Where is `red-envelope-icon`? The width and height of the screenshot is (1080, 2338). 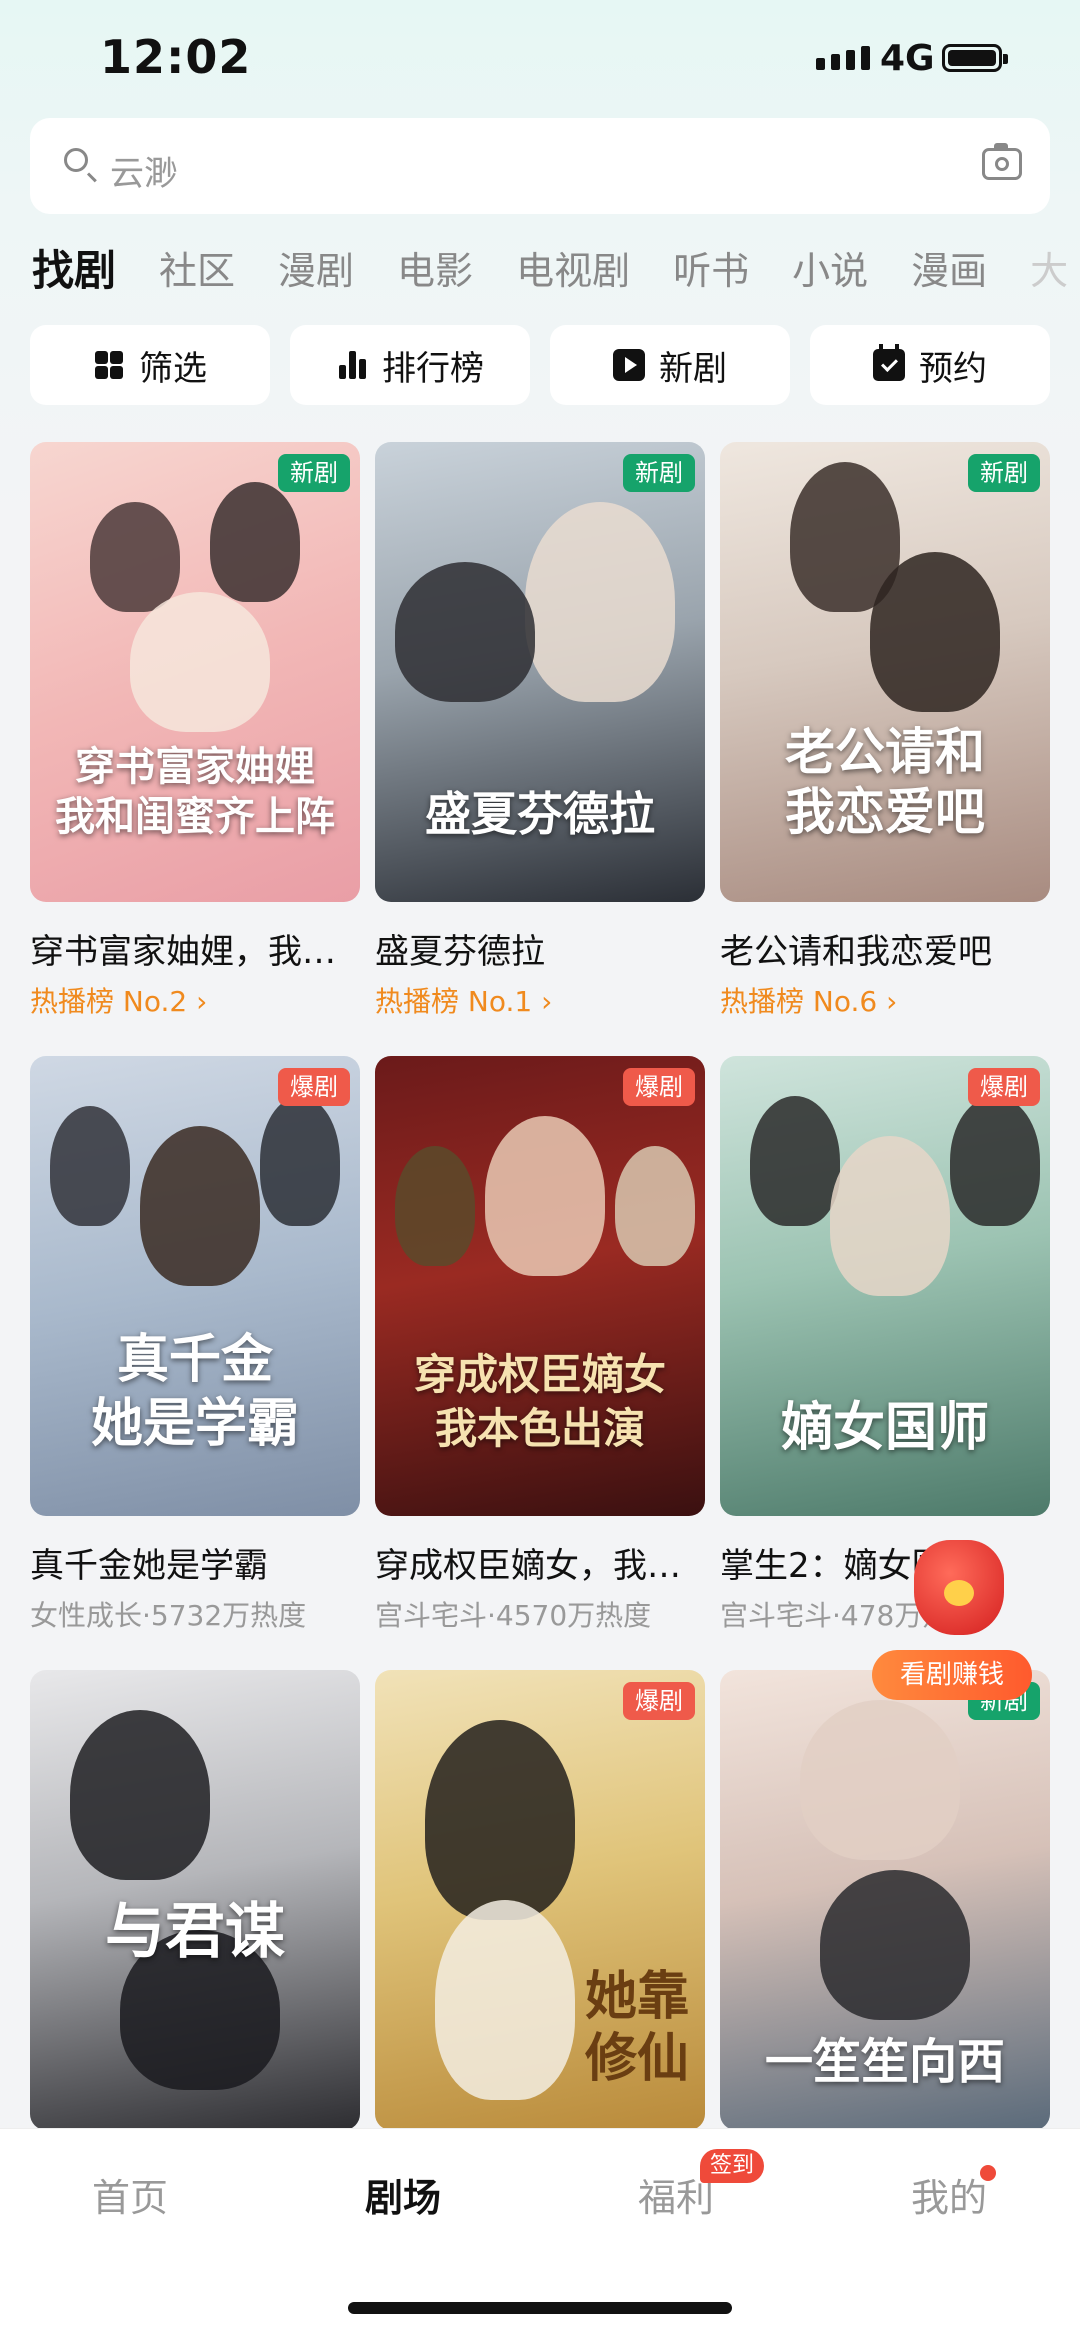
red-envelope-icon is located at coordinates (959, 1587).